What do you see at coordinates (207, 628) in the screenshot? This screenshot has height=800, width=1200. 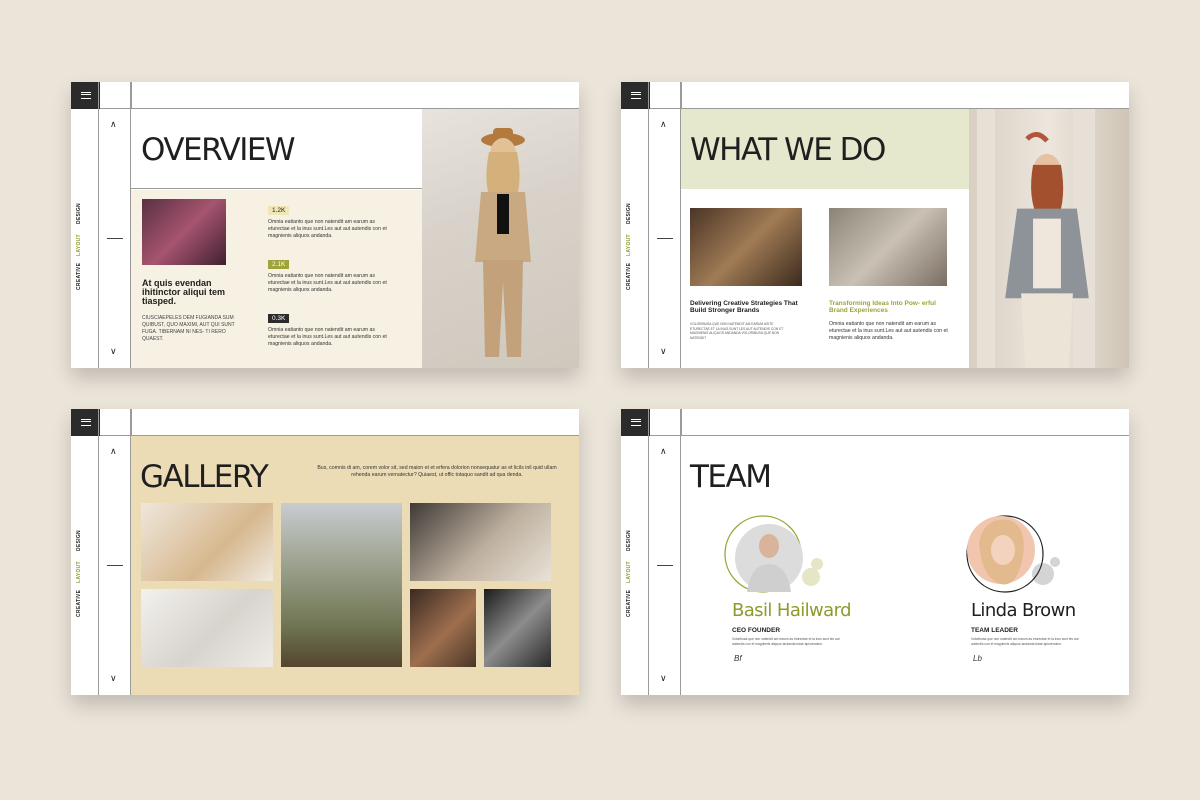 I see `gallery-photo-white-coat` at bounding box center [207, 628].